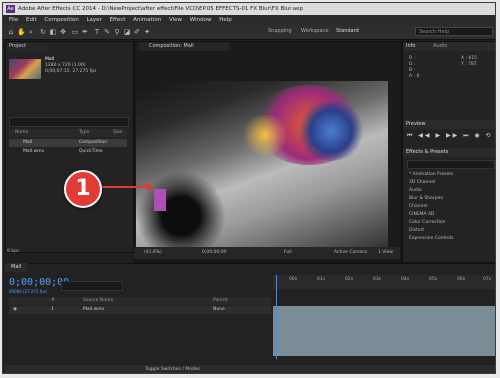 The image size is (500, 378). I want to click on workspace-label: Workspace:, so click(316, 31).